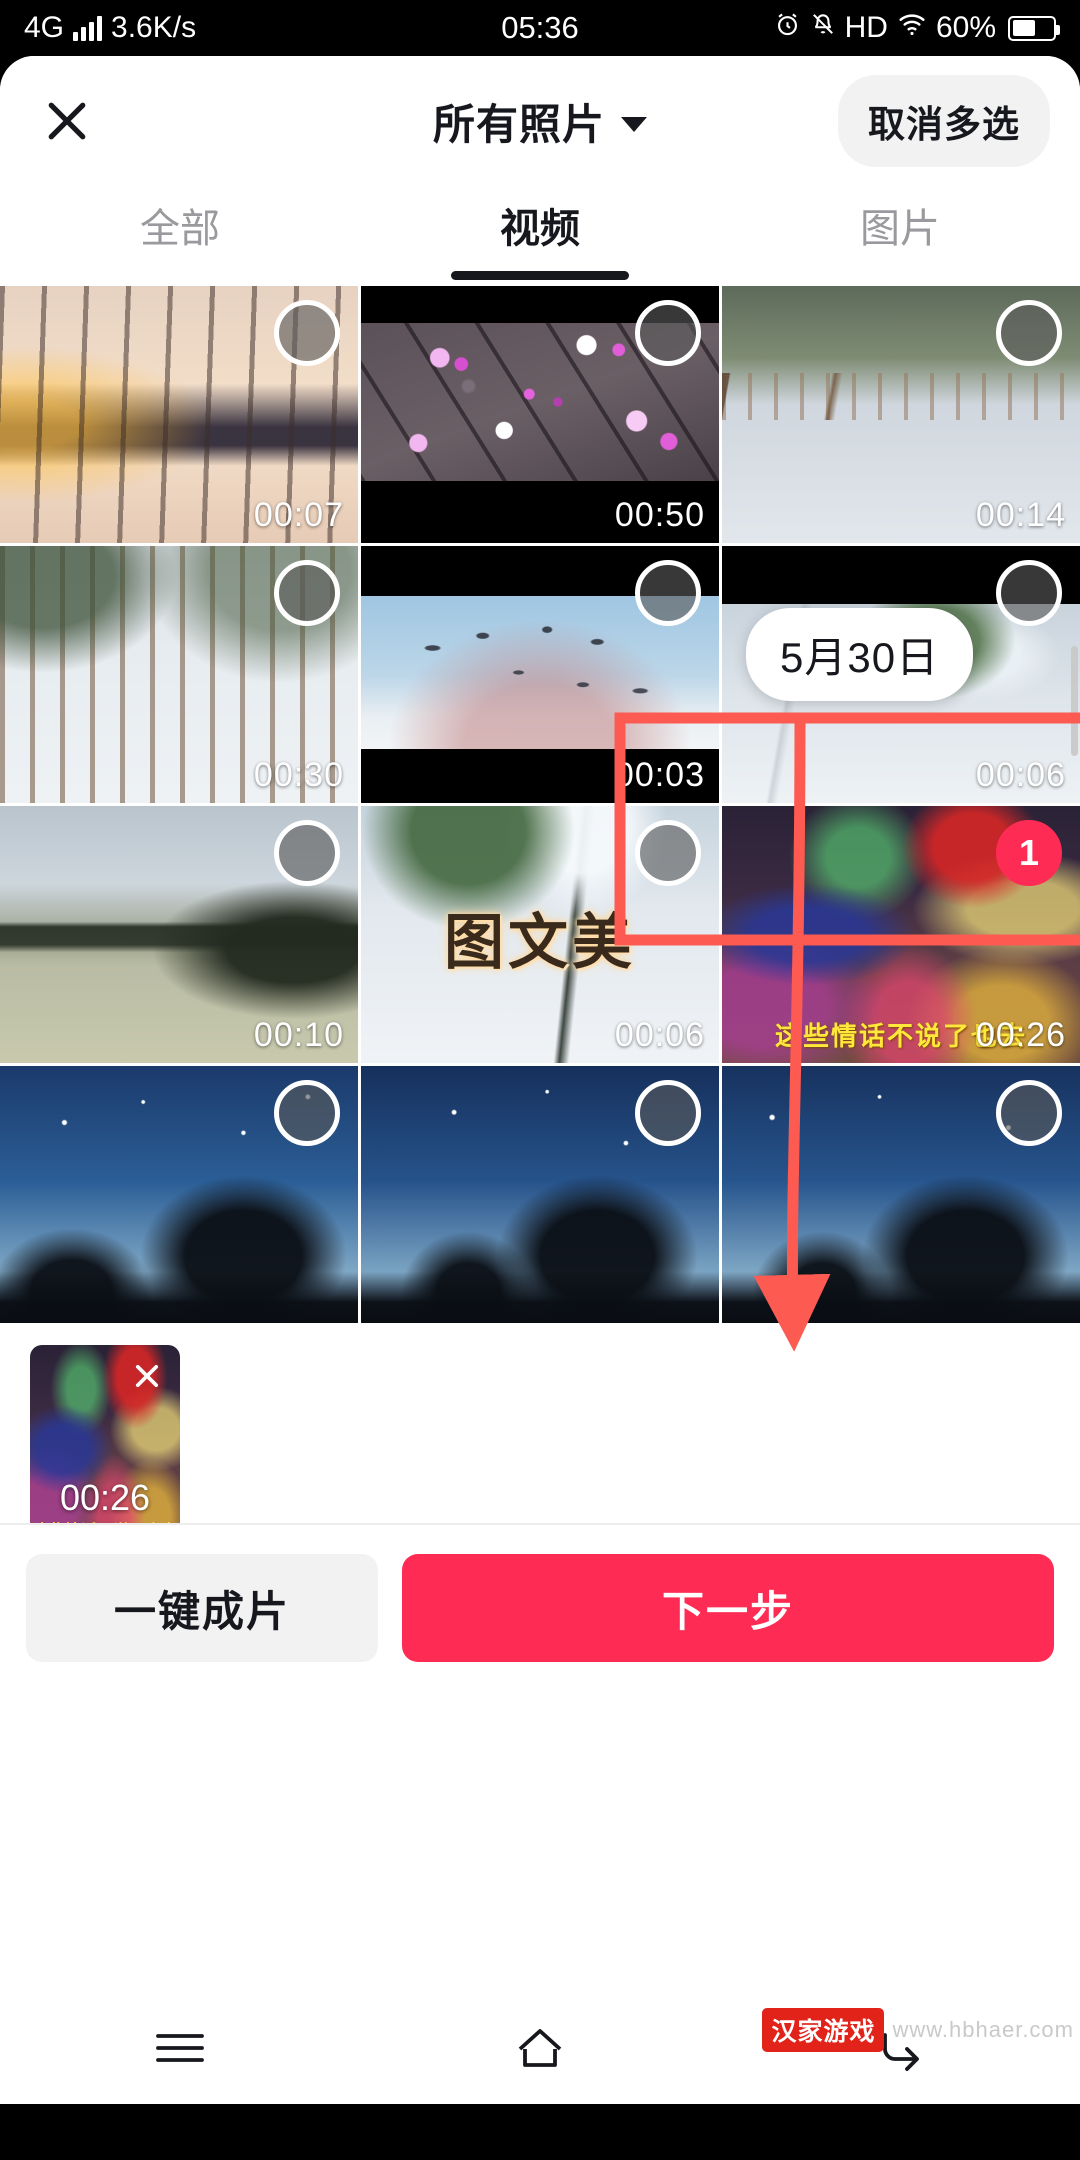  Describe the element at coordinates (634, 124) in the screenshot. I see `chevron-down-icon` at that location.